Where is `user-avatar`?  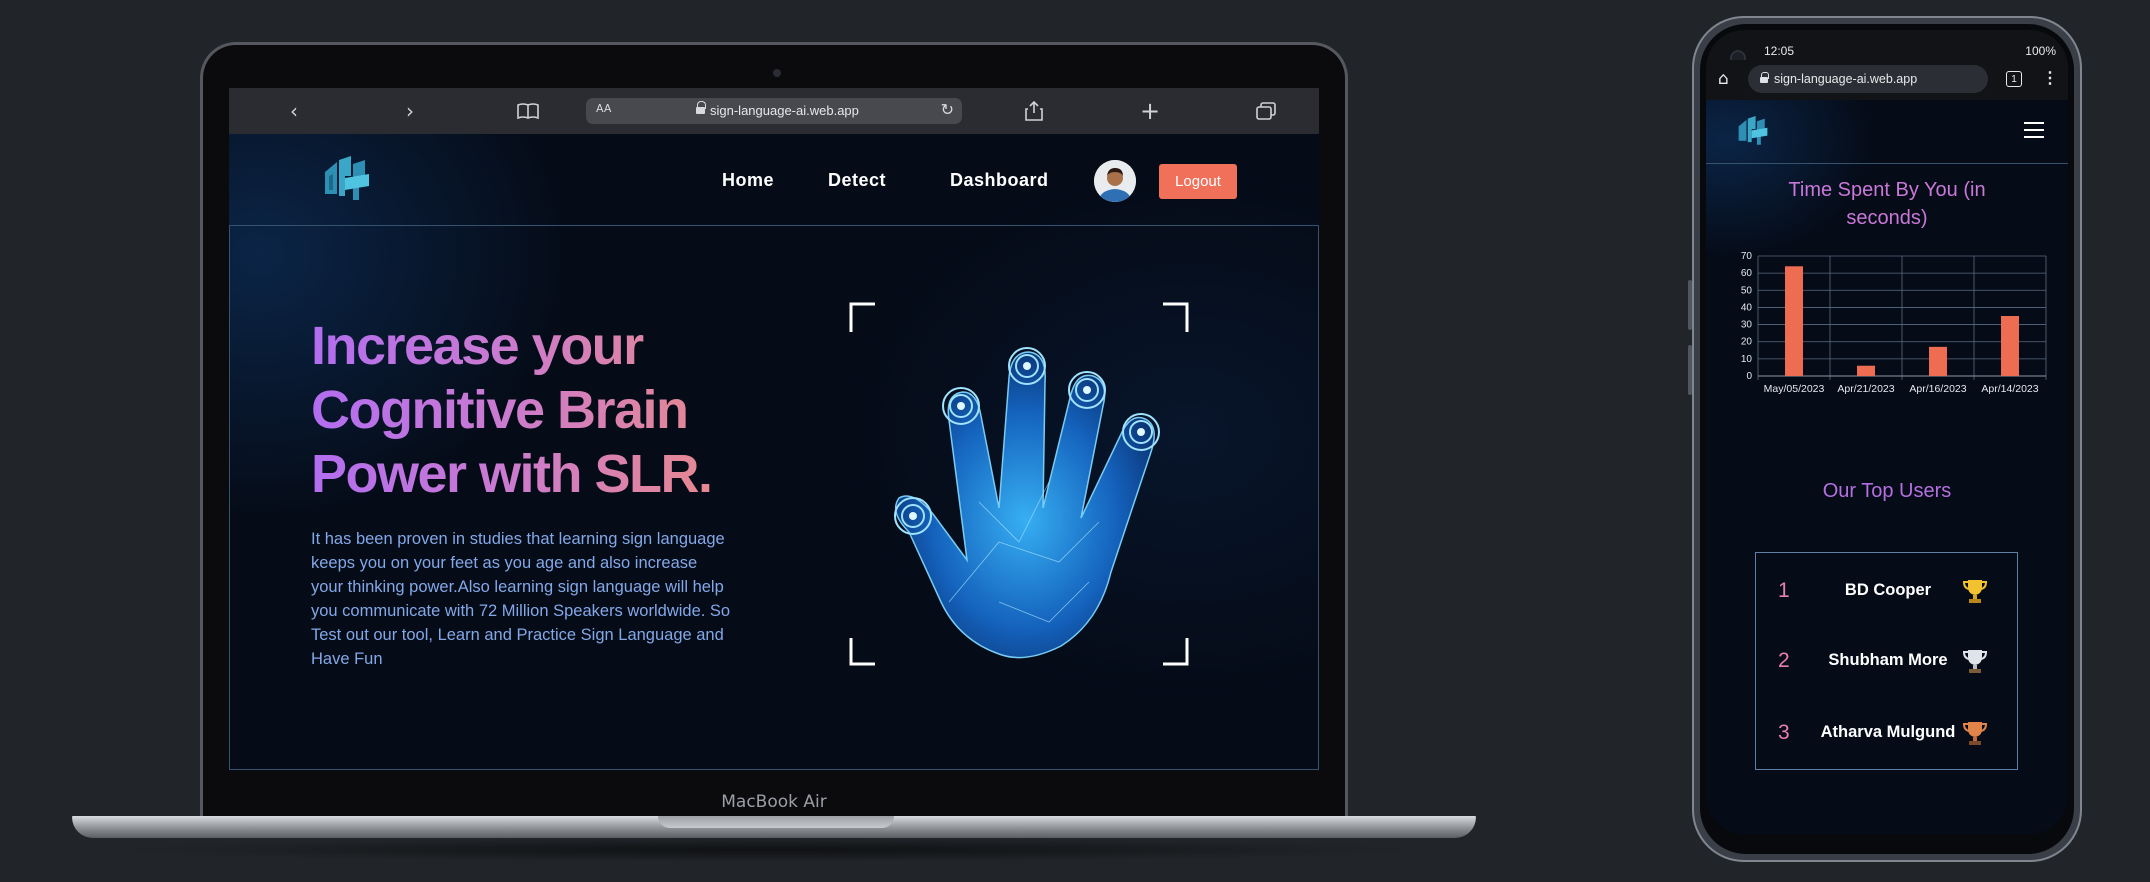 user-avatar is located at coordinates (1115, 181).